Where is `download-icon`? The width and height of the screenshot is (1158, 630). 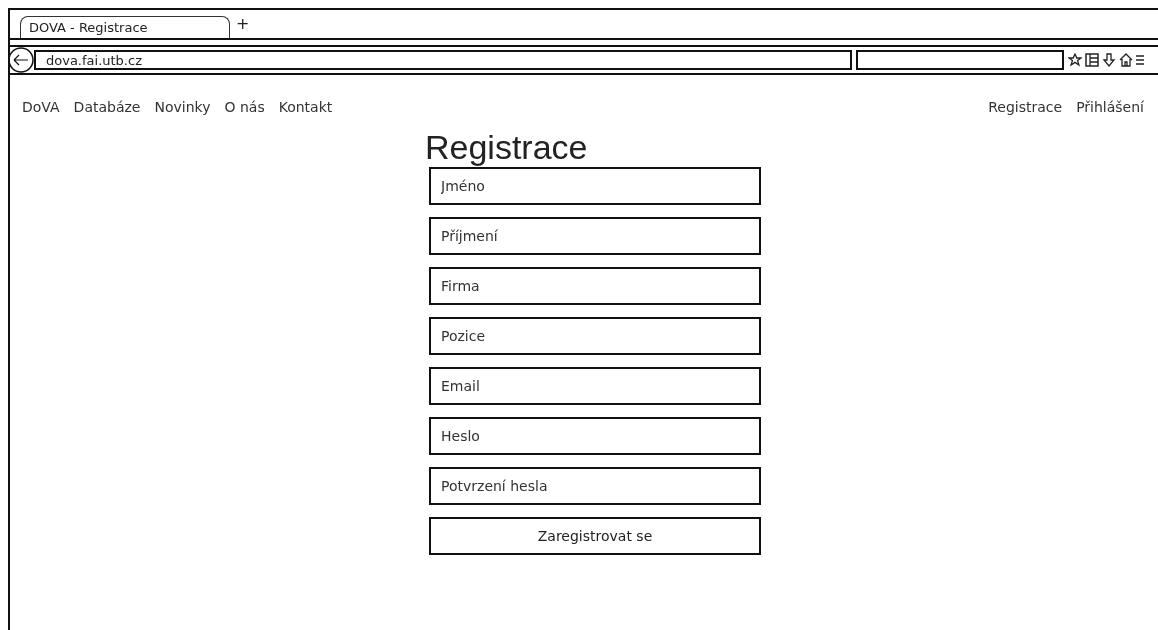
download-icon is located at coordinates (1109, 60).